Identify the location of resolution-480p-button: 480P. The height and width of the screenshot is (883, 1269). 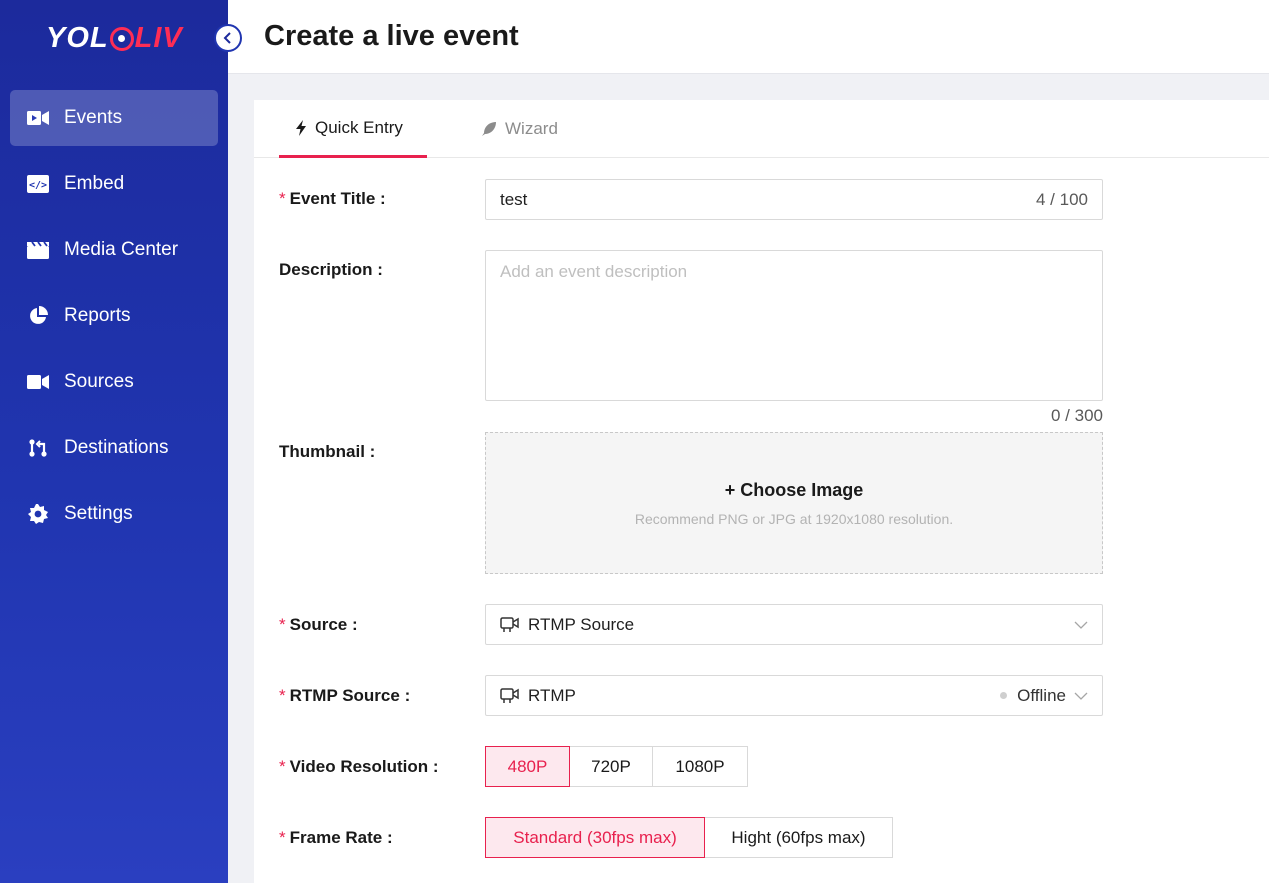
(527, 766).